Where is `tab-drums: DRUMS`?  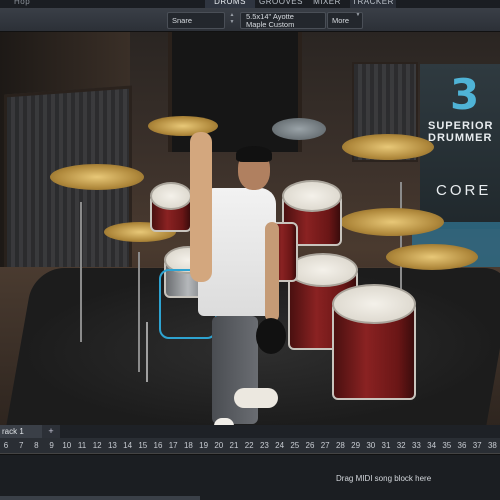 tab-drums: DRUMS is located at coordinates (230, 4).